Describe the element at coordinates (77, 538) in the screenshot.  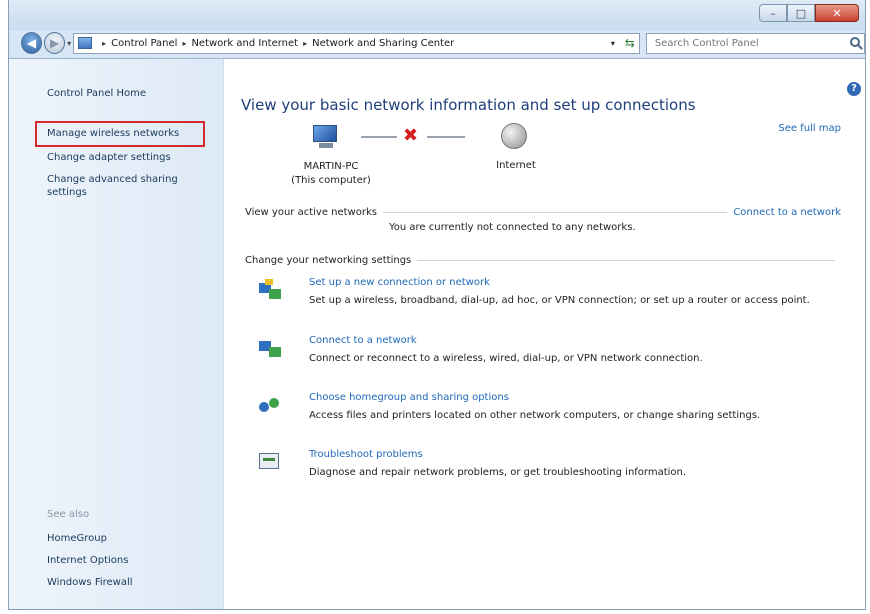
I see `sidebar-homegroup: HomeGroup` at that location.